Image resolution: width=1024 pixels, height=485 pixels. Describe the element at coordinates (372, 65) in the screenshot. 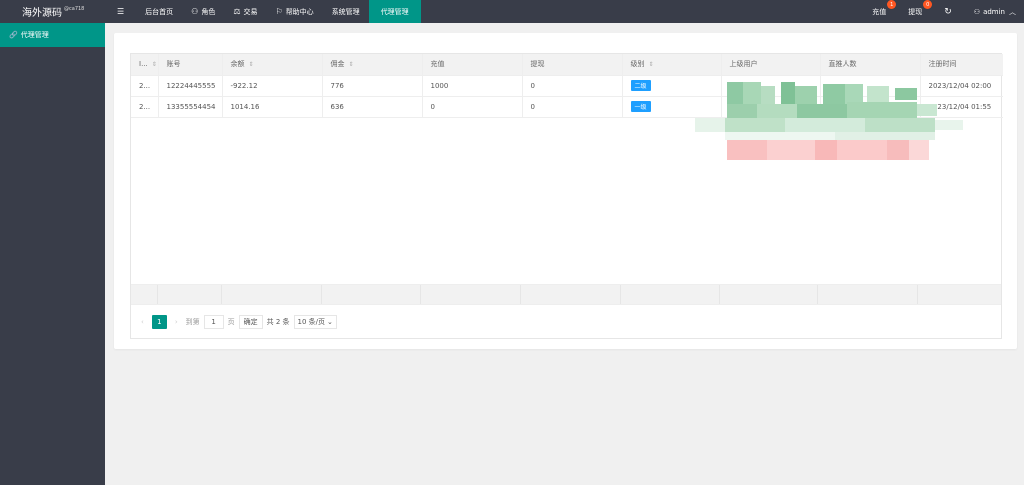

I see `col-commission: 佣金 ⇕` at that location.